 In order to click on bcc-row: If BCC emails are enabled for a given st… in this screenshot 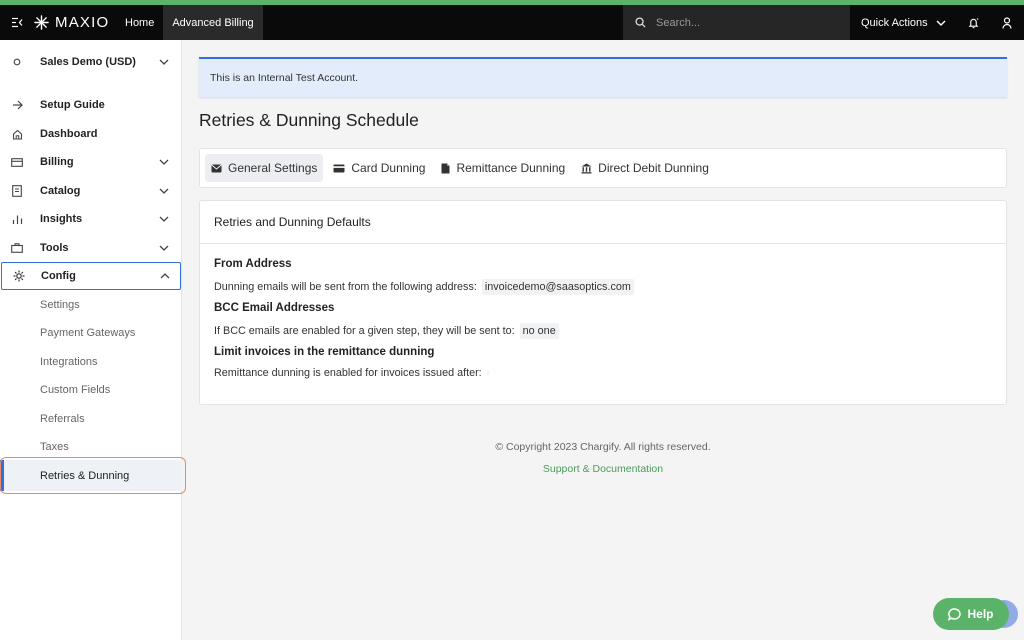, I will do `click(386, 331)`.